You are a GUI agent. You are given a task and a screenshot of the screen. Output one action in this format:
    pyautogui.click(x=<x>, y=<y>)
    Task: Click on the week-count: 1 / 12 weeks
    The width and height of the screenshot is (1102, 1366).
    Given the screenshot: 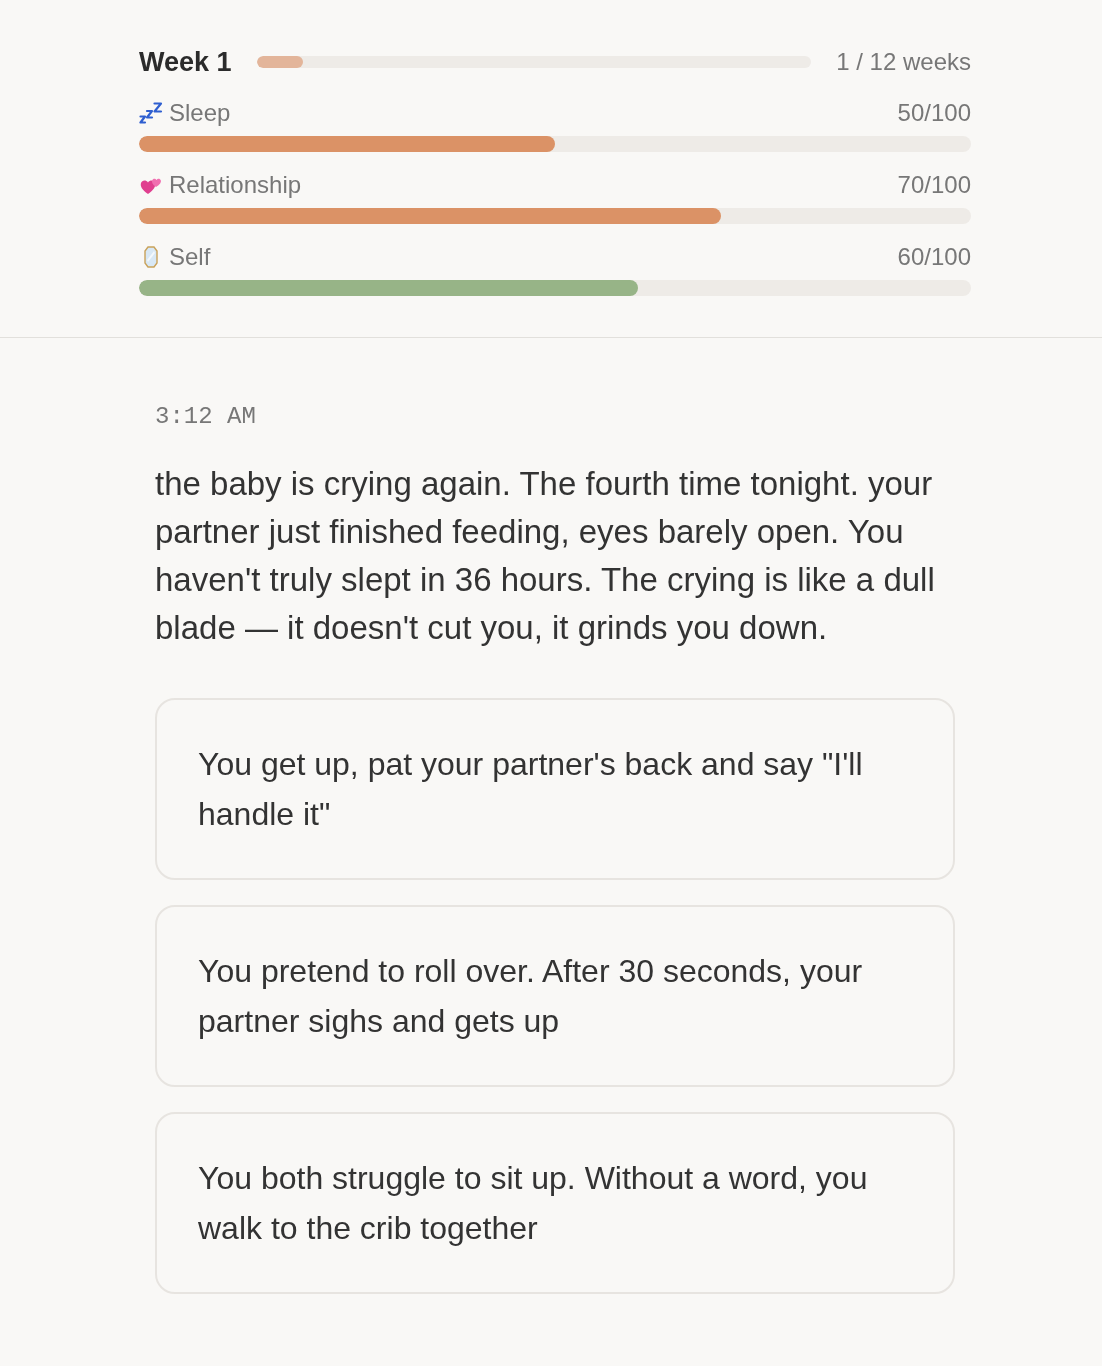 What is the action you would take?
    pyautogui.click(x=903, y=62)
    